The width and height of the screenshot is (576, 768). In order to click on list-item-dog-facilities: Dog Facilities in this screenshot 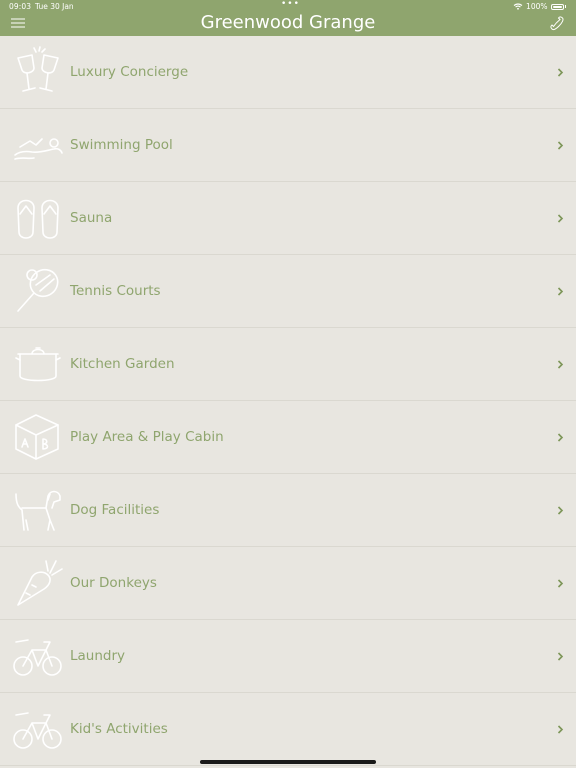, I will do `click(288, 510)`.